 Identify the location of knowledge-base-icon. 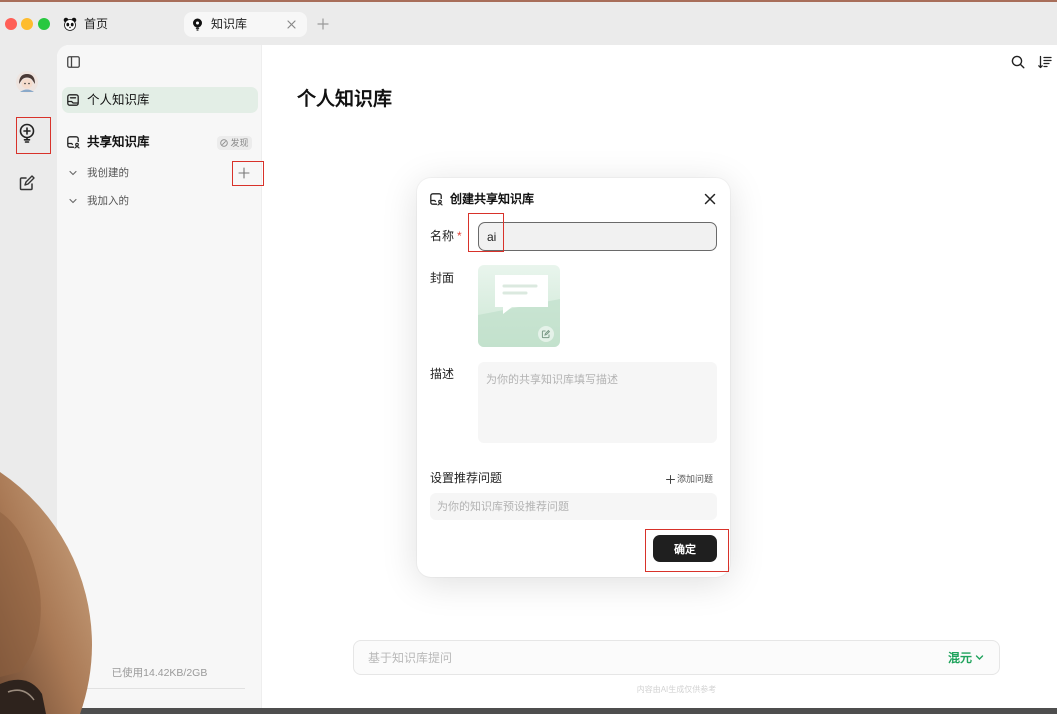
(73, 100).